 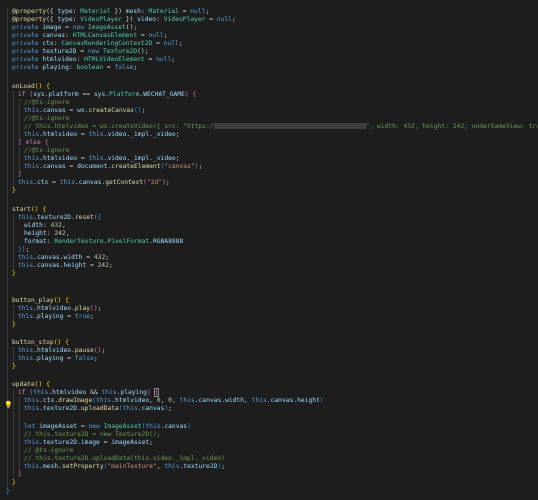 What do you see at coordinates (65, 19) in the screenshot?
I see `code-token: type` at bounding box center [65, 19].